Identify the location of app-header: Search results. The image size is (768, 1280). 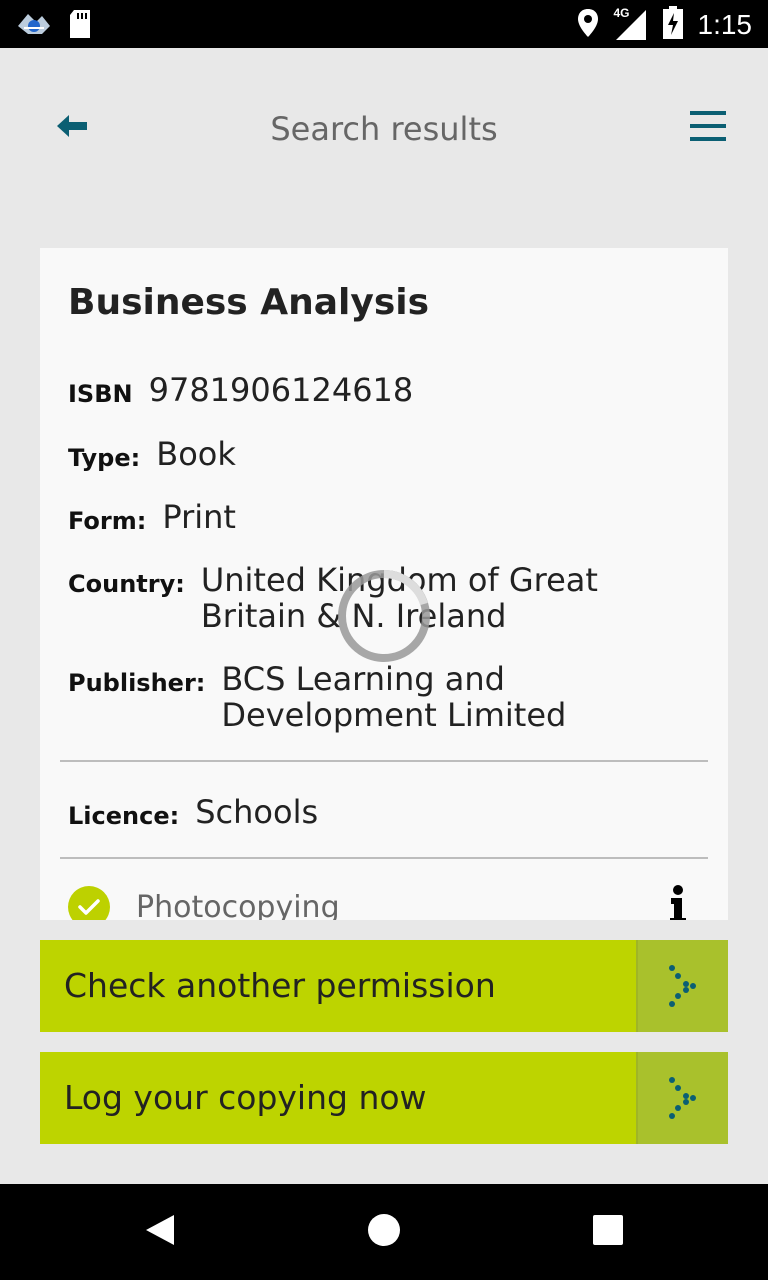
(384, 128).